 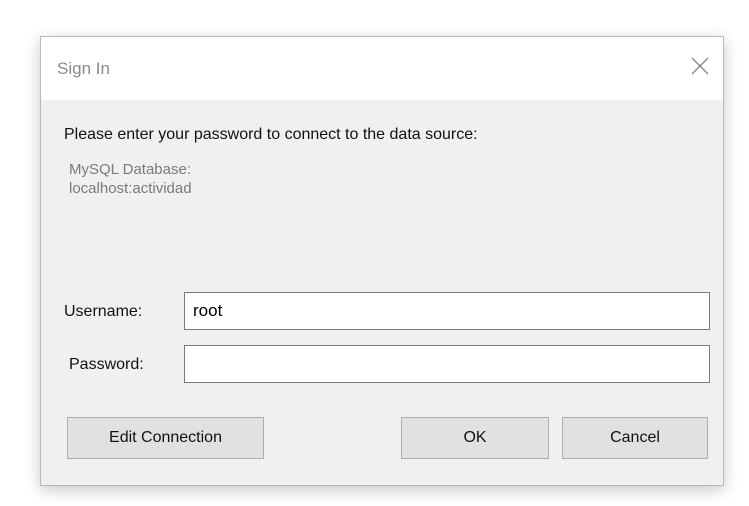 What do you see at coordinates (130, 188) in the screenshot?
I see `data-source-name: localhost:actividad` at bounding box center [130, 188].